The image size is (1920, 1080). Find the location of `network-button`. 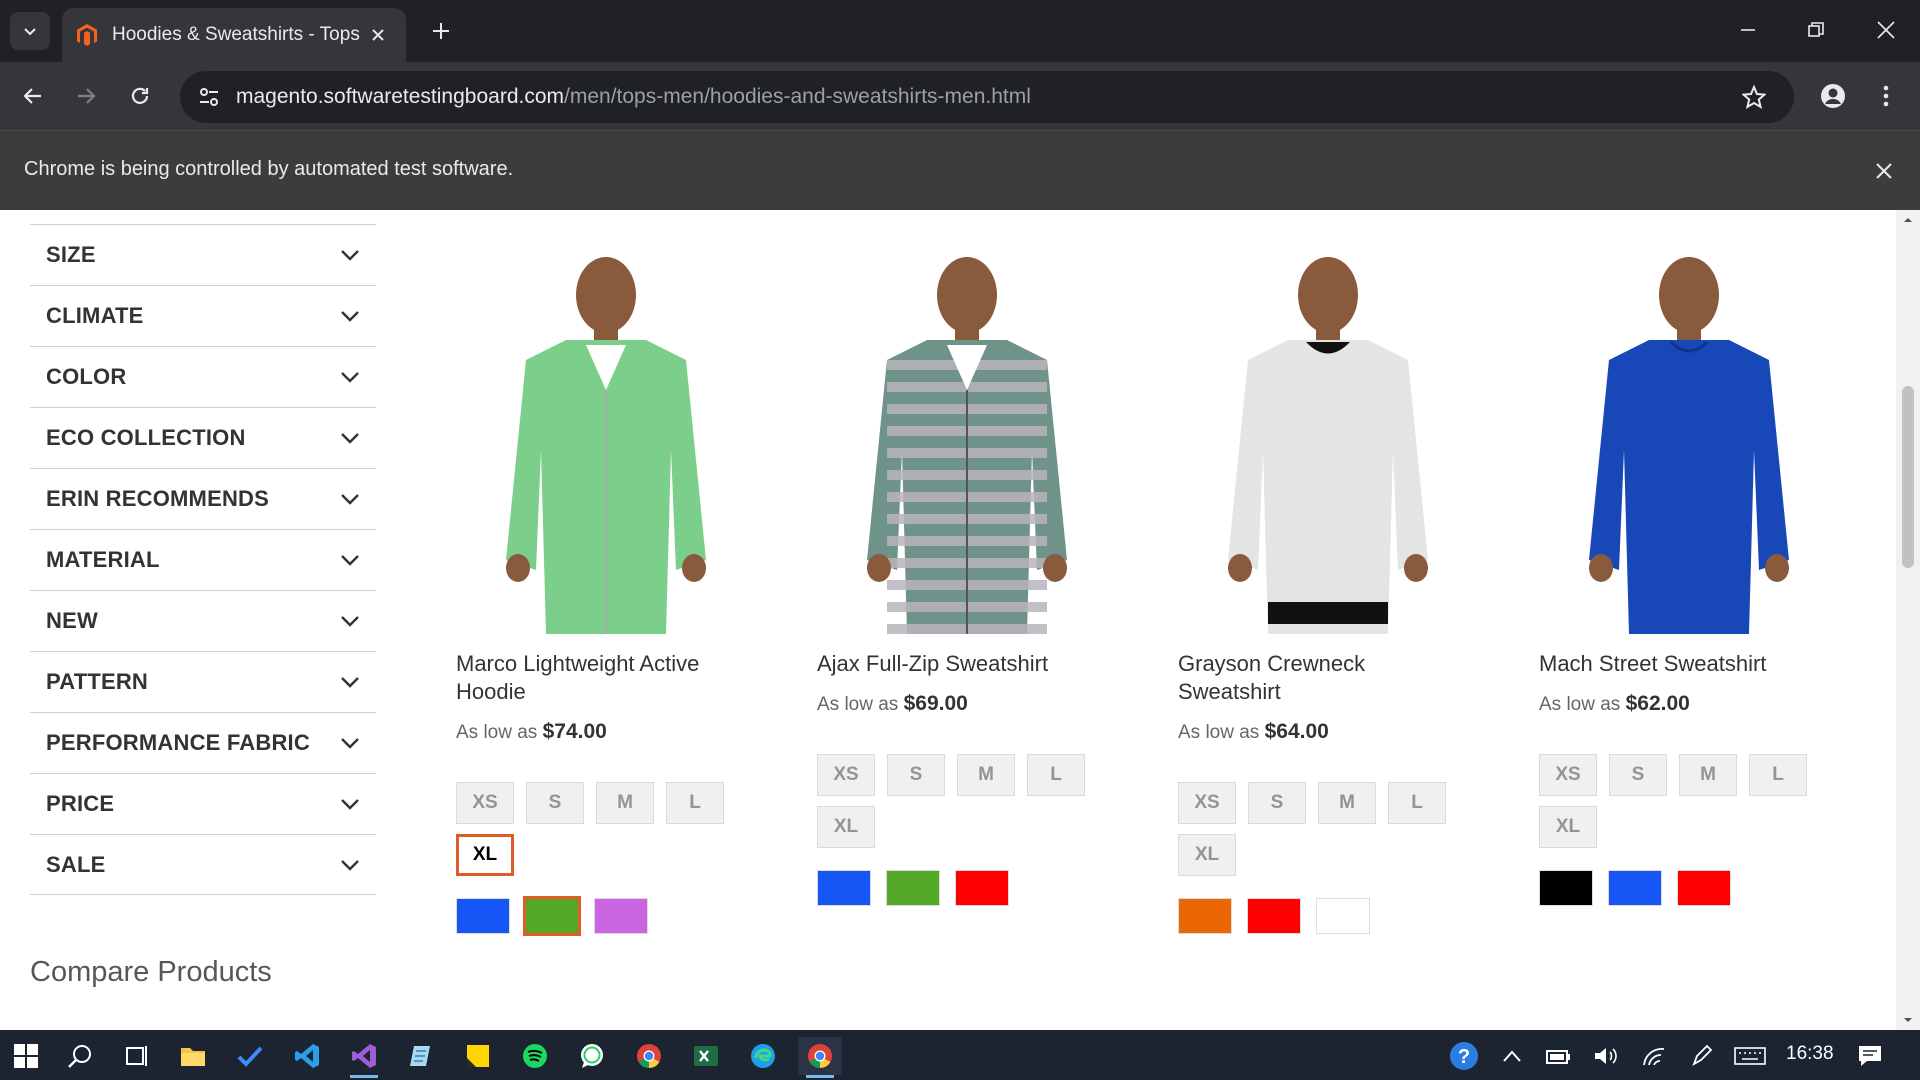

network-button is located at coordinates (1654, 1056).